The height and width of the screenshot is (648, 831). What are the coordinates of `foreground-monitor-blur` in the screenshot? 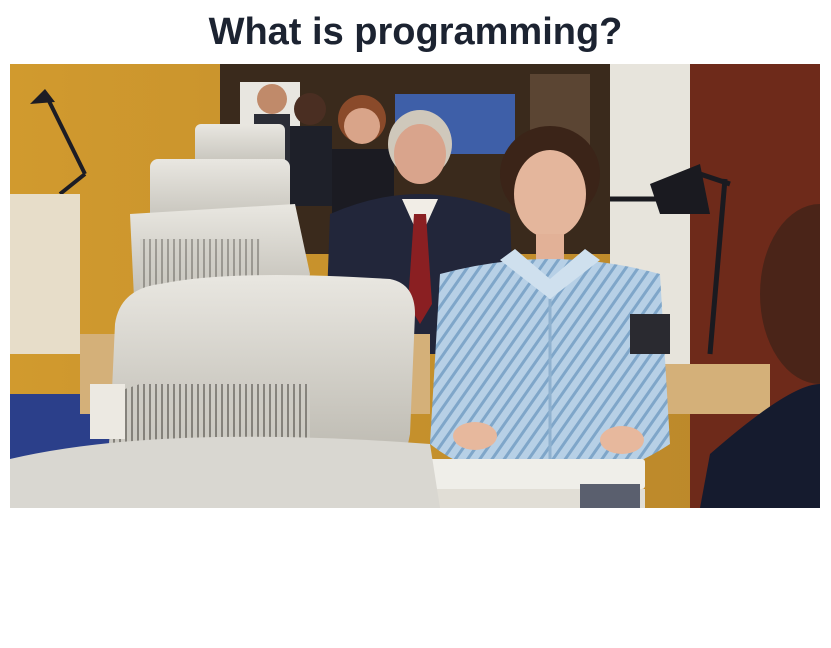 It's located at (225, 472).